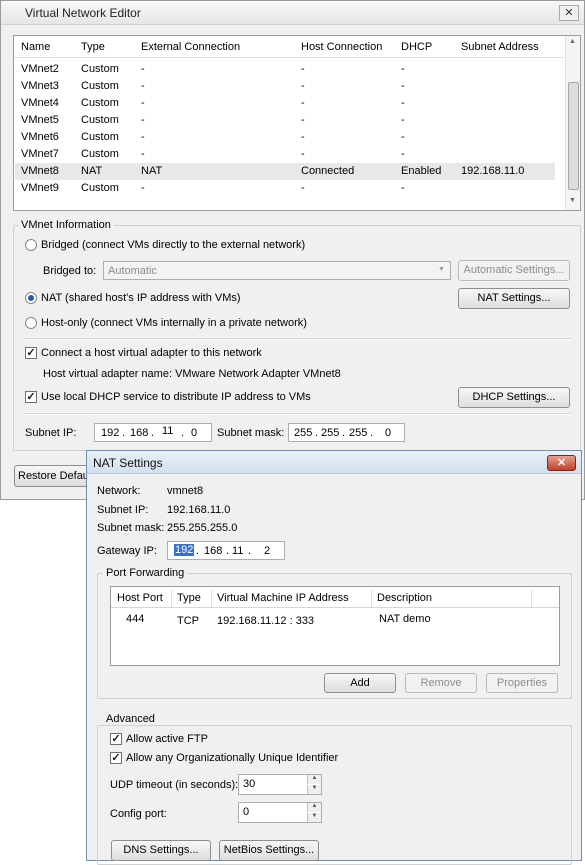  What do you see at coordinates (40, 171) in the screenshot?
I see `row-name: VMnet8` at bounding box center [40, 171].